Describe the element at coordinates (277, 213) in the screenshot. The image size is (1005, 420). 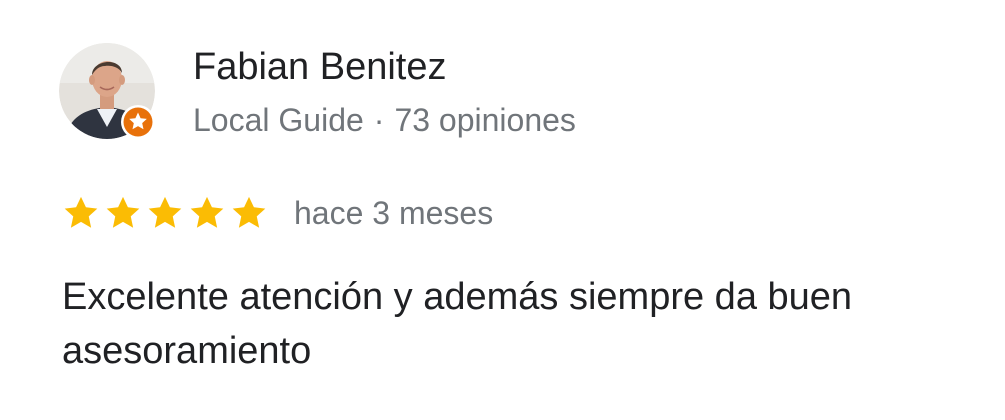
I see `rating-row: hace 3 meses` at that location.